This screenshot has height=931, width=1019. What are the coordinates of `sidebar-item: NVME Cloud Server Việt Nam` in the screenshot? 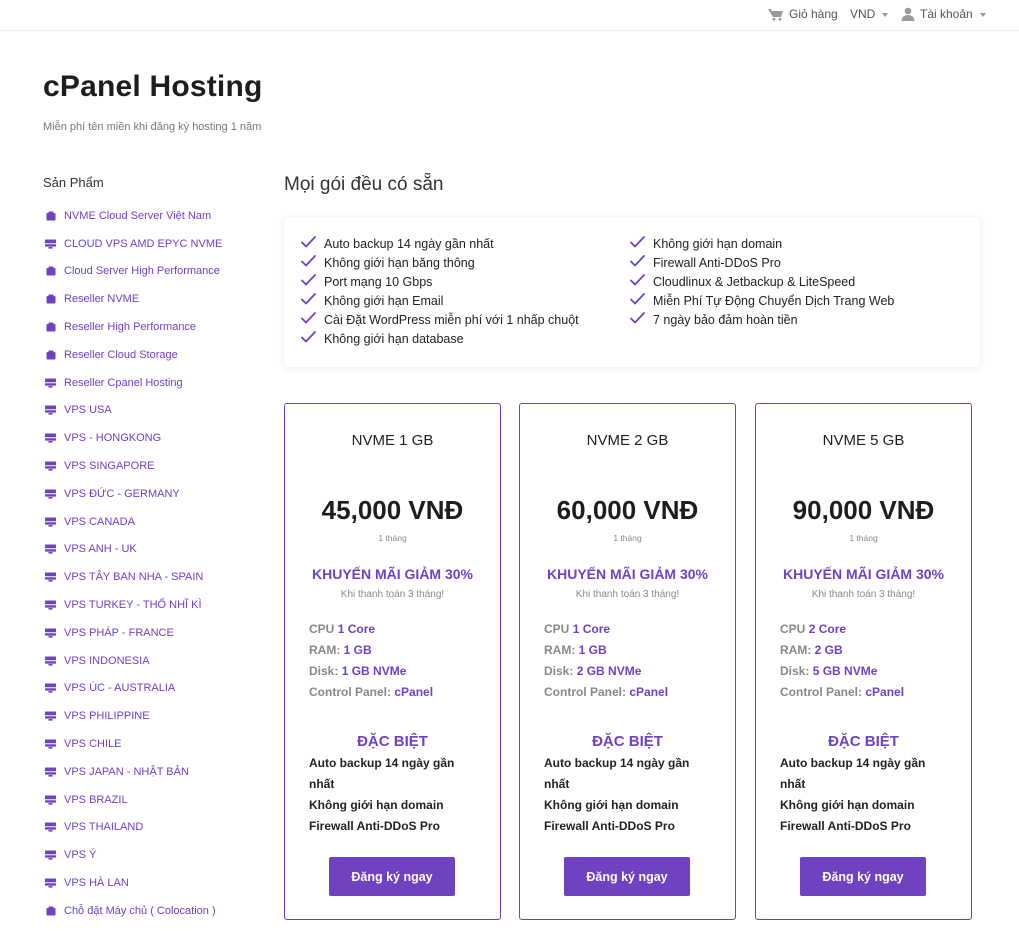 It's located at (153, 216).